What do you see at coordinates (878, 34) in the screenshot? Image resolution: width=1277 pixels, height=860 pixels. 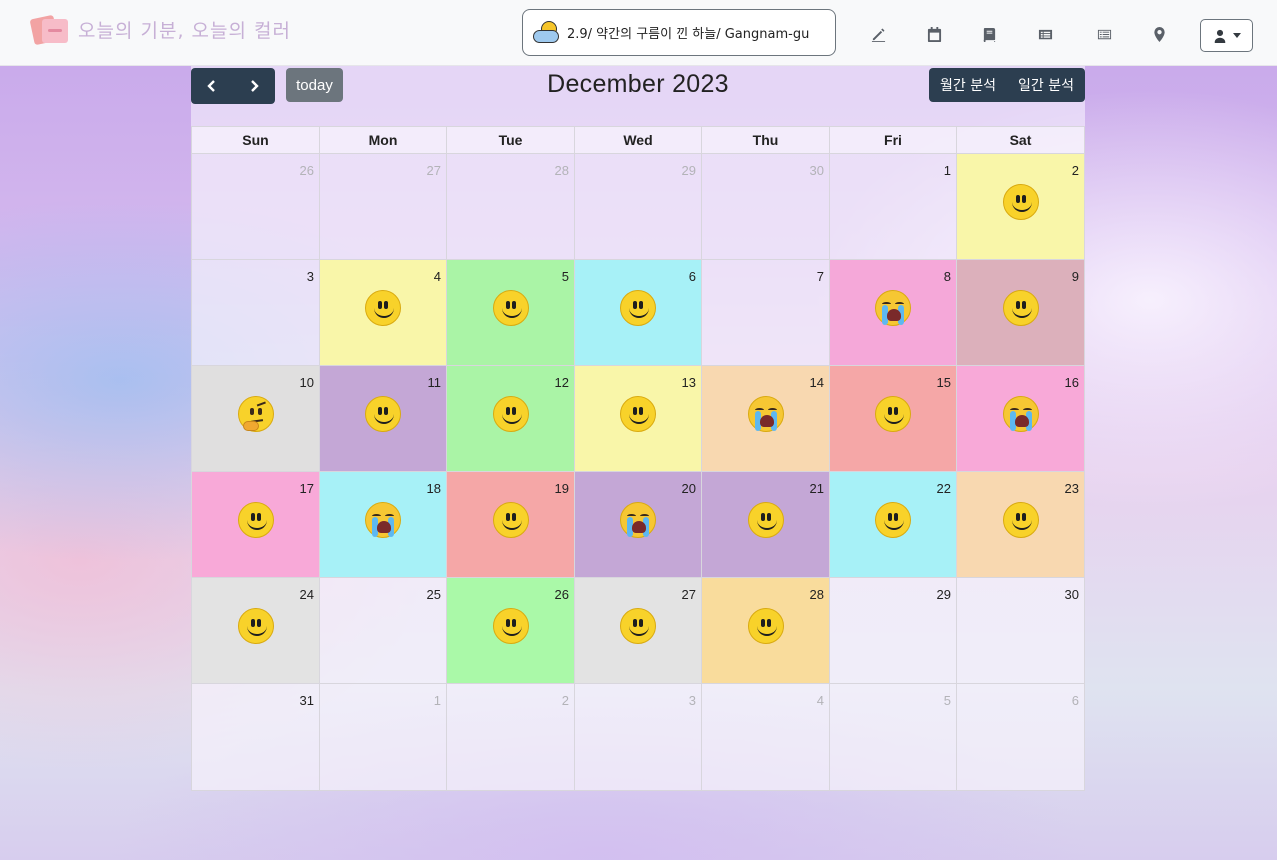 I see `edit-icon` at bounding box center [878, 34].